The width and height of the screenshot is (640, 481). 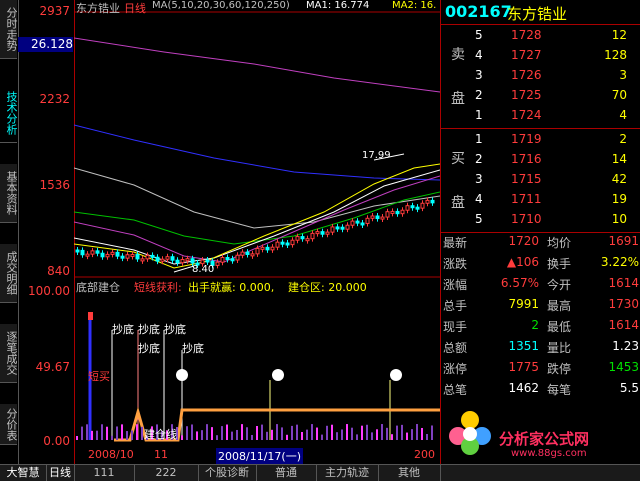 I want to click on book-row: 4 1727 128, so click(x=540, y=55).